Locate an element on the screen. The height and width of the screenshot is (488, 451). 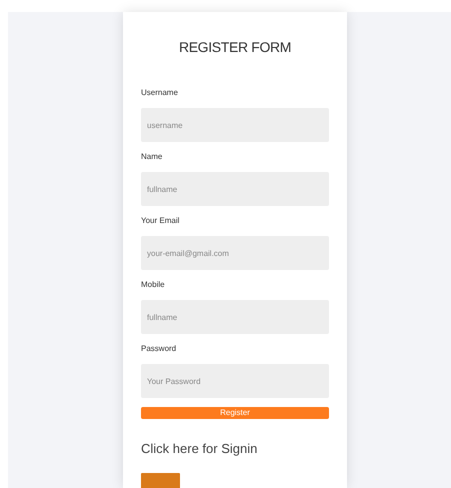
field-label: Username is located at coordinates (160, 93).